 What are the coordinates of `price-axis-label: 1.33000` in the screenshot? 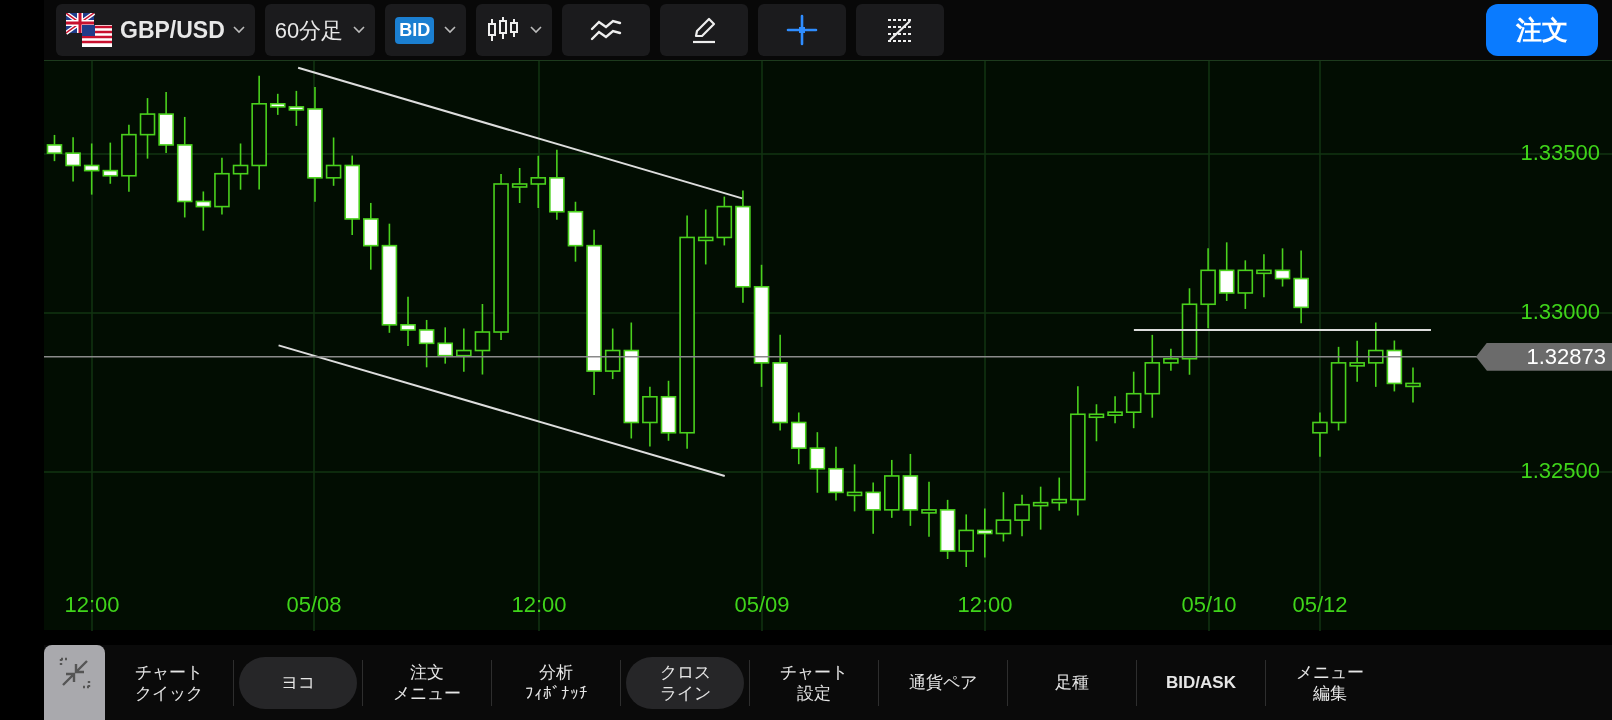 It's located at (1560, 312).